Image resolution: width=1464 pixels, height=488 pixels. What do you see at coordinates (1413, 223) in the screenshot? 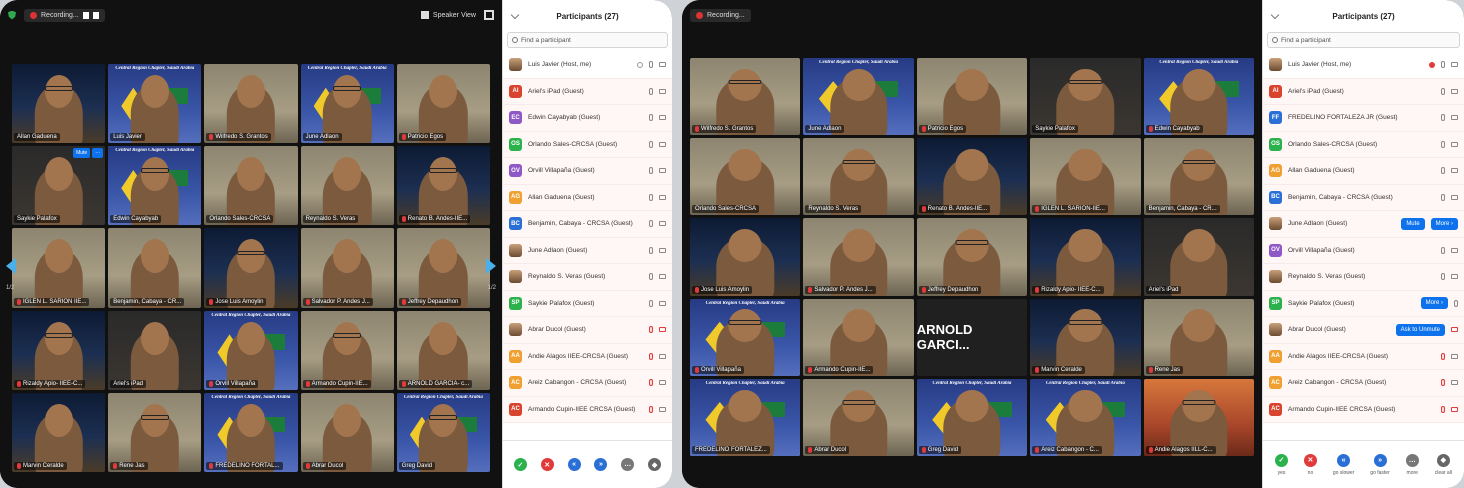
I see `mute-button: Mute` at bounding box center [1413, 223].